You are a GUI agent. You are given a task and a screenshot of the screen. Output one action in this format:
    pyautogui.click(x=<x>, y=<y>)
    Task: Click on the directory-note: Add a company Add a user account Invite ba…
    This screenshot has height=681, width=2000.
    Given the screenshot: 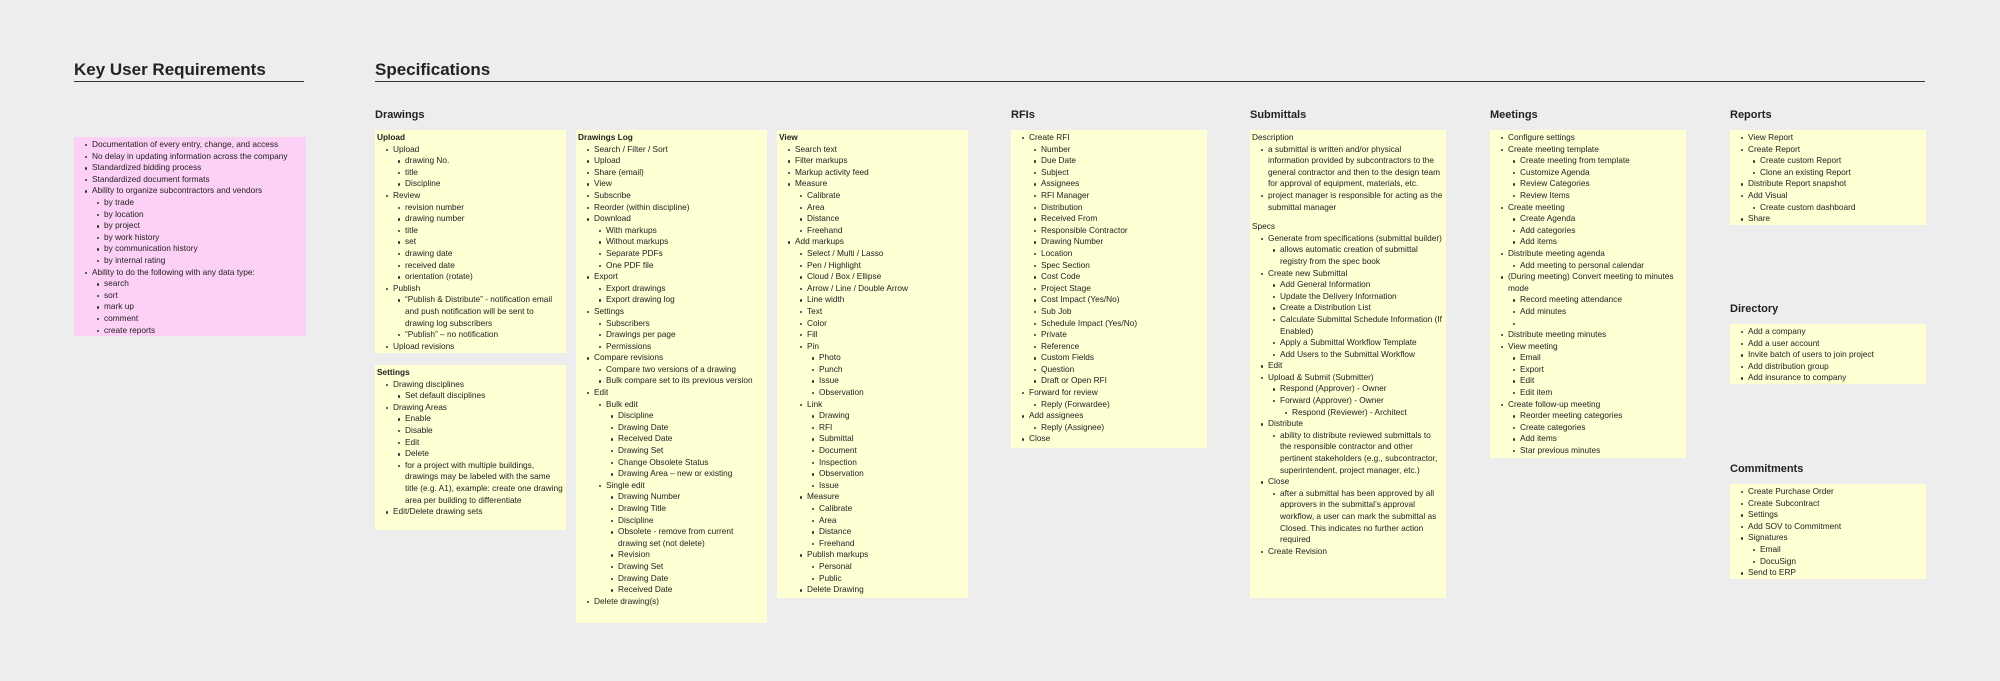 What is the action you would take?
    pyautogui.click(x=1828, y=354)
    